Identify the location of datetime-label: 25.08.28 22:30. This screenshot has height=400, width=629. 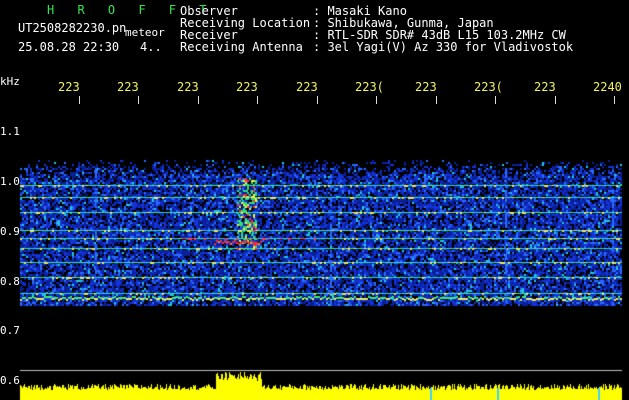
(69, 47).